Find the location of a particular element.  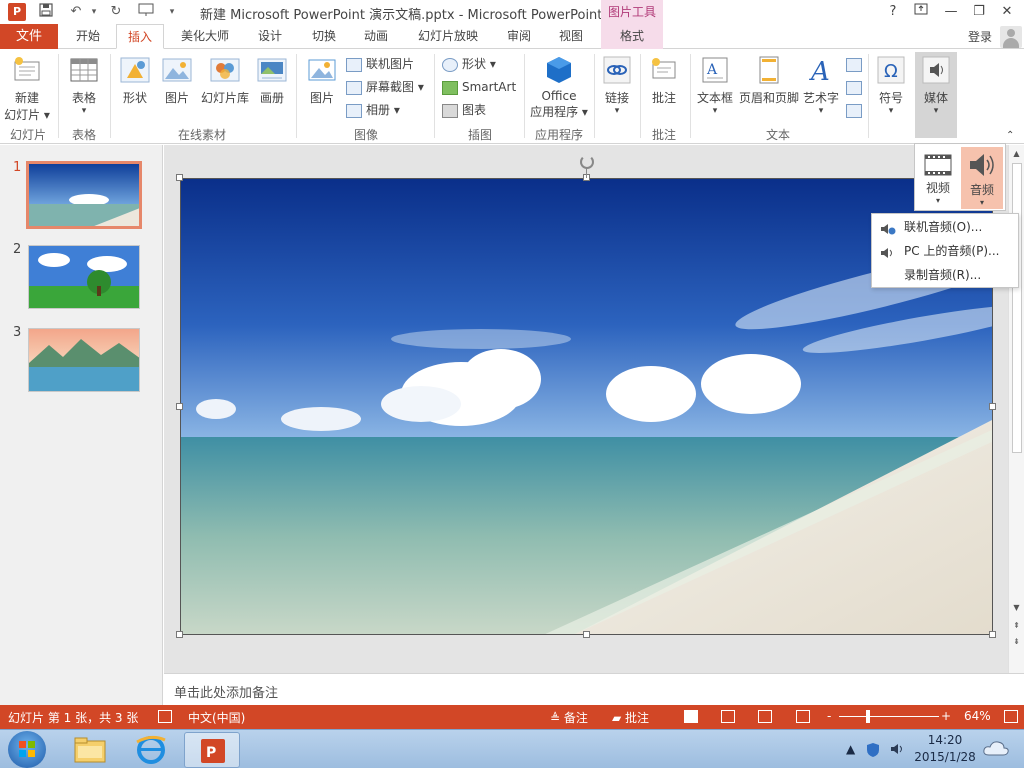

online-picture-material-button: 图片 is located at coordinates (177, 80).